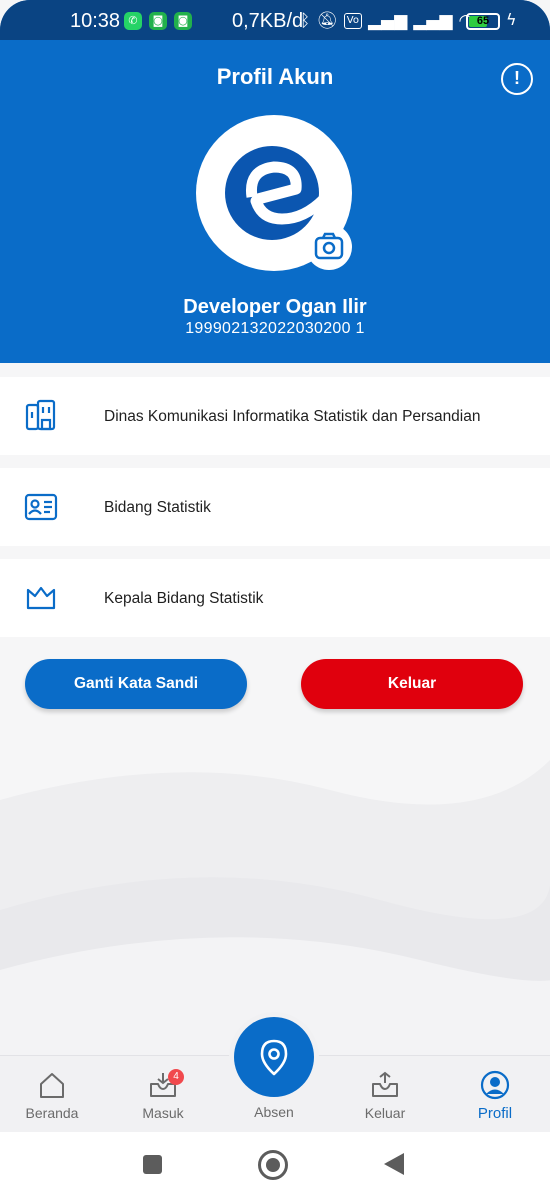 Image resolution: width=550 pixels, height=1192 pixels. I want to click on nav-item-masuk: 4 Masuk, so click(163, 1094).